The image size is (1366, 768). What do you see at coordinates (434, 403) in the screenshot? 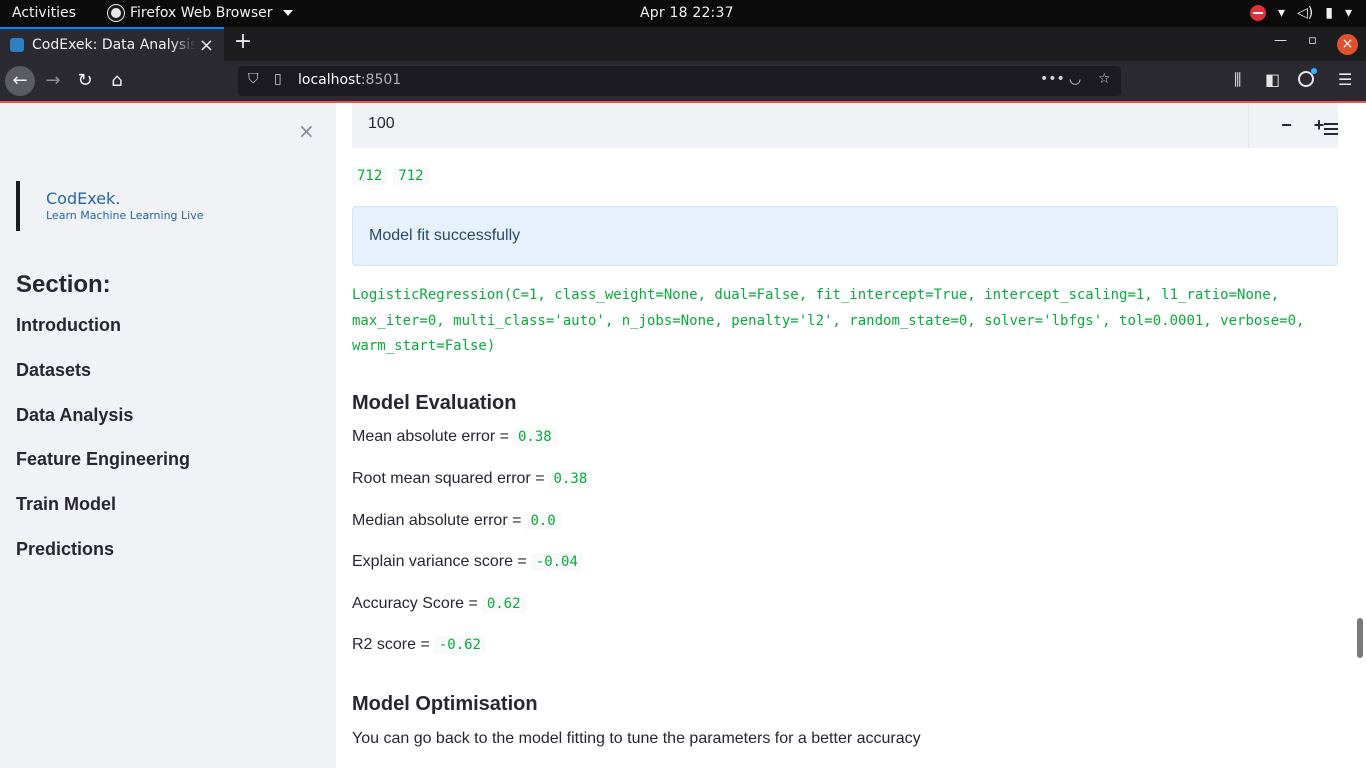
I see `evaluation-heading: Model Evaluation` at bounding box center [434, 403].